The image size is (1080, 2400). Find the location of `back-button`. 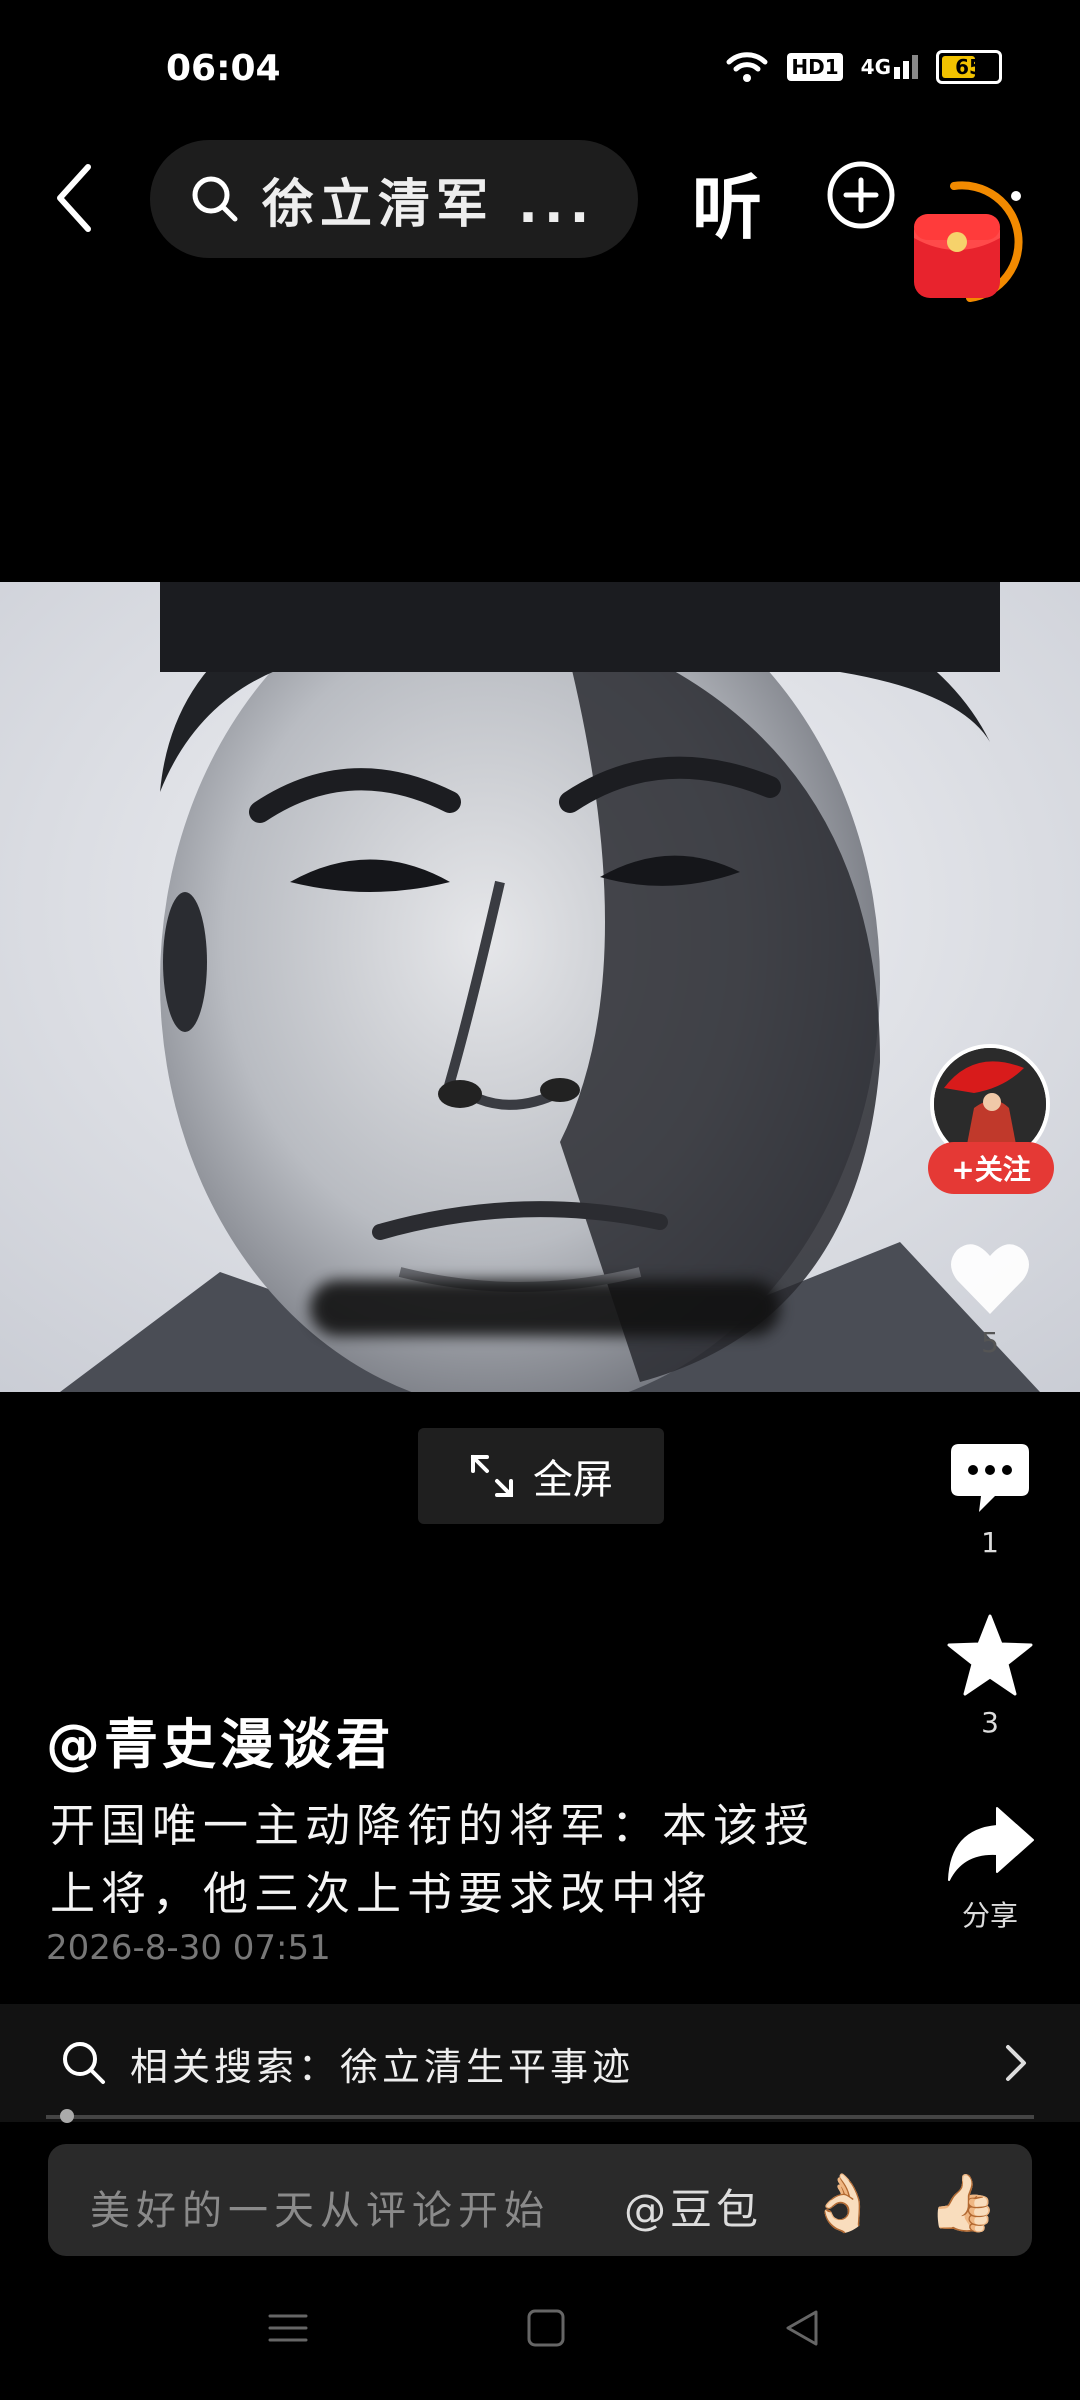

back-button is located at coordinates (74, 198).